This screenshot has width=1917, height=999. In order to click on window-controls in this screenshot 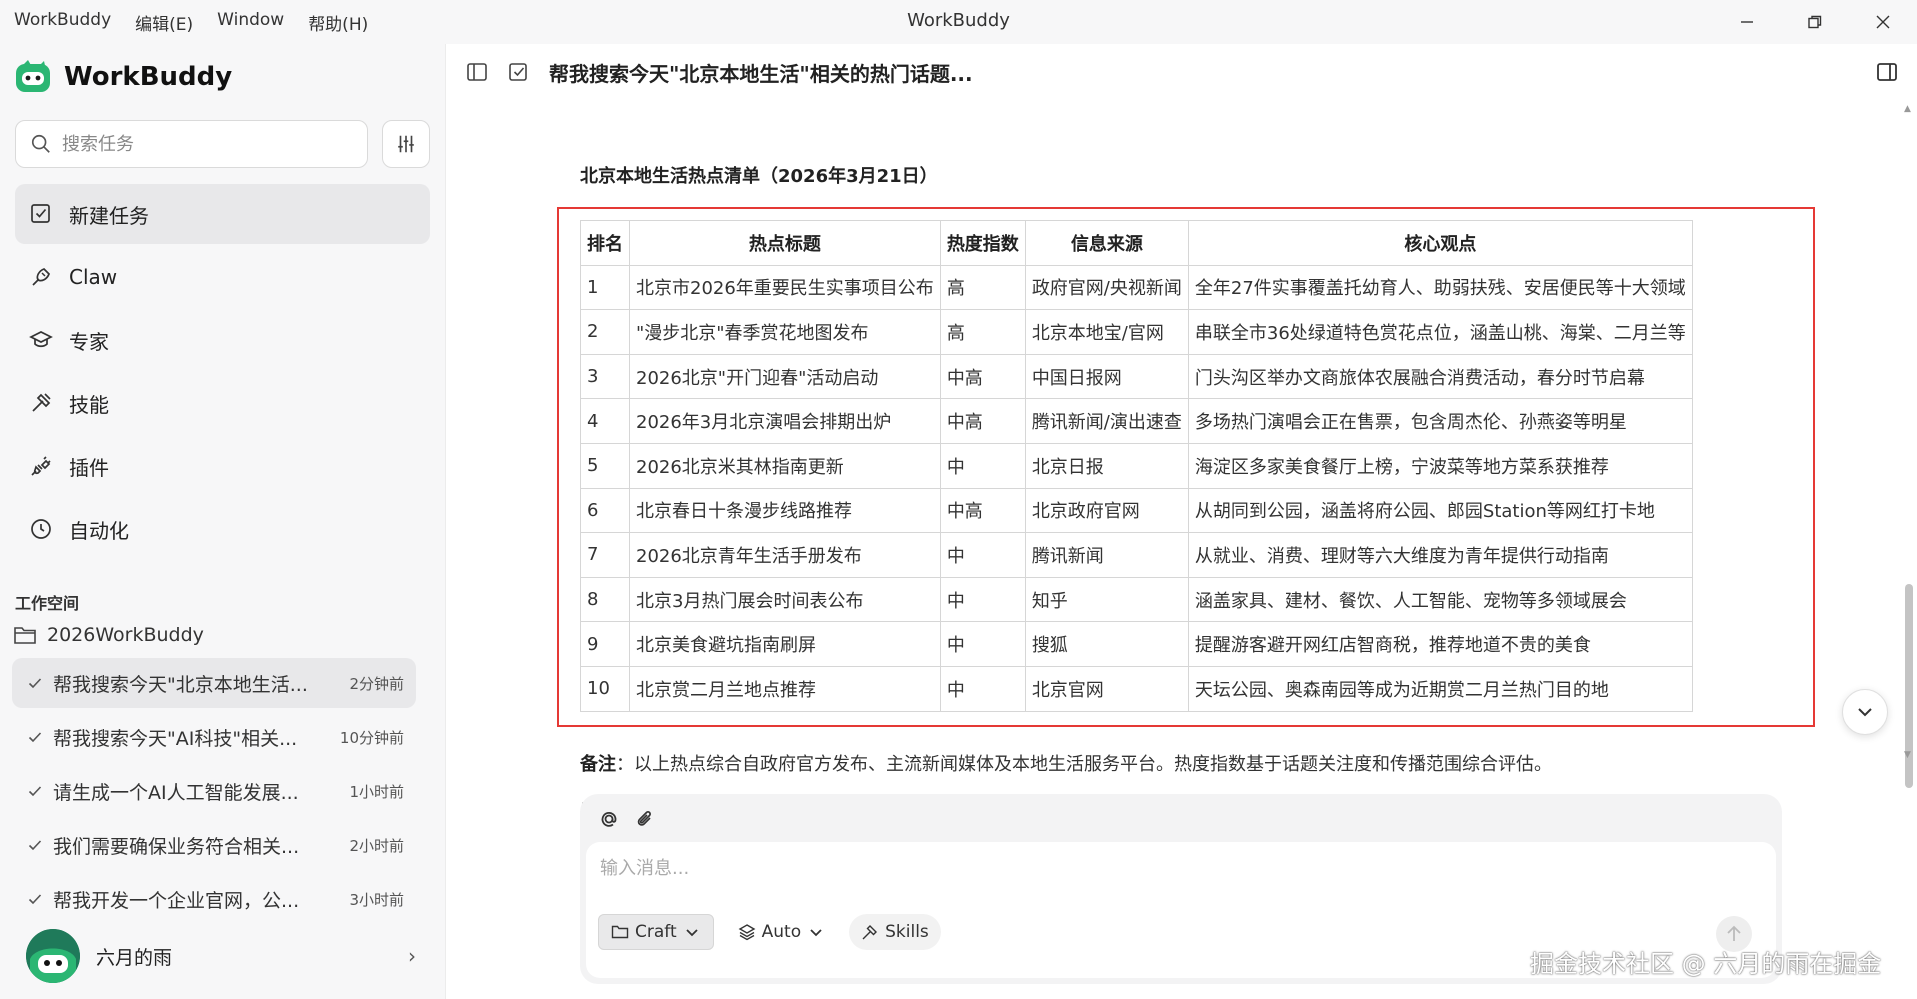, I will do `click(1815, 22)`.